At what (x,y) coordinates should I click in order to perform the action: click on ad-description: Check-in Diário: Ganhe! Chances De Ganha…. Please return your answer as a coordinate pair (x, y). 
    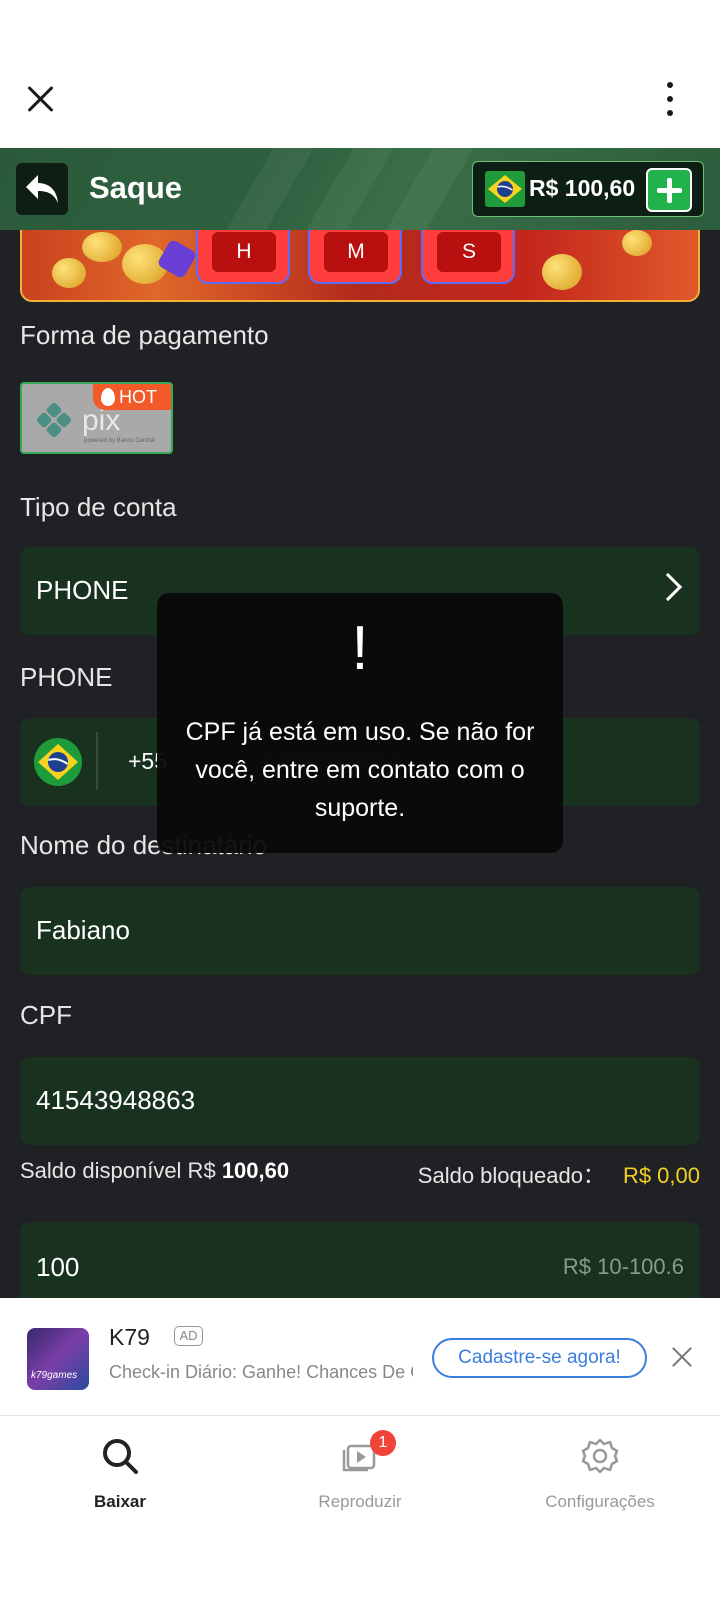
    Looking at the image, I should click on (261, 1372).